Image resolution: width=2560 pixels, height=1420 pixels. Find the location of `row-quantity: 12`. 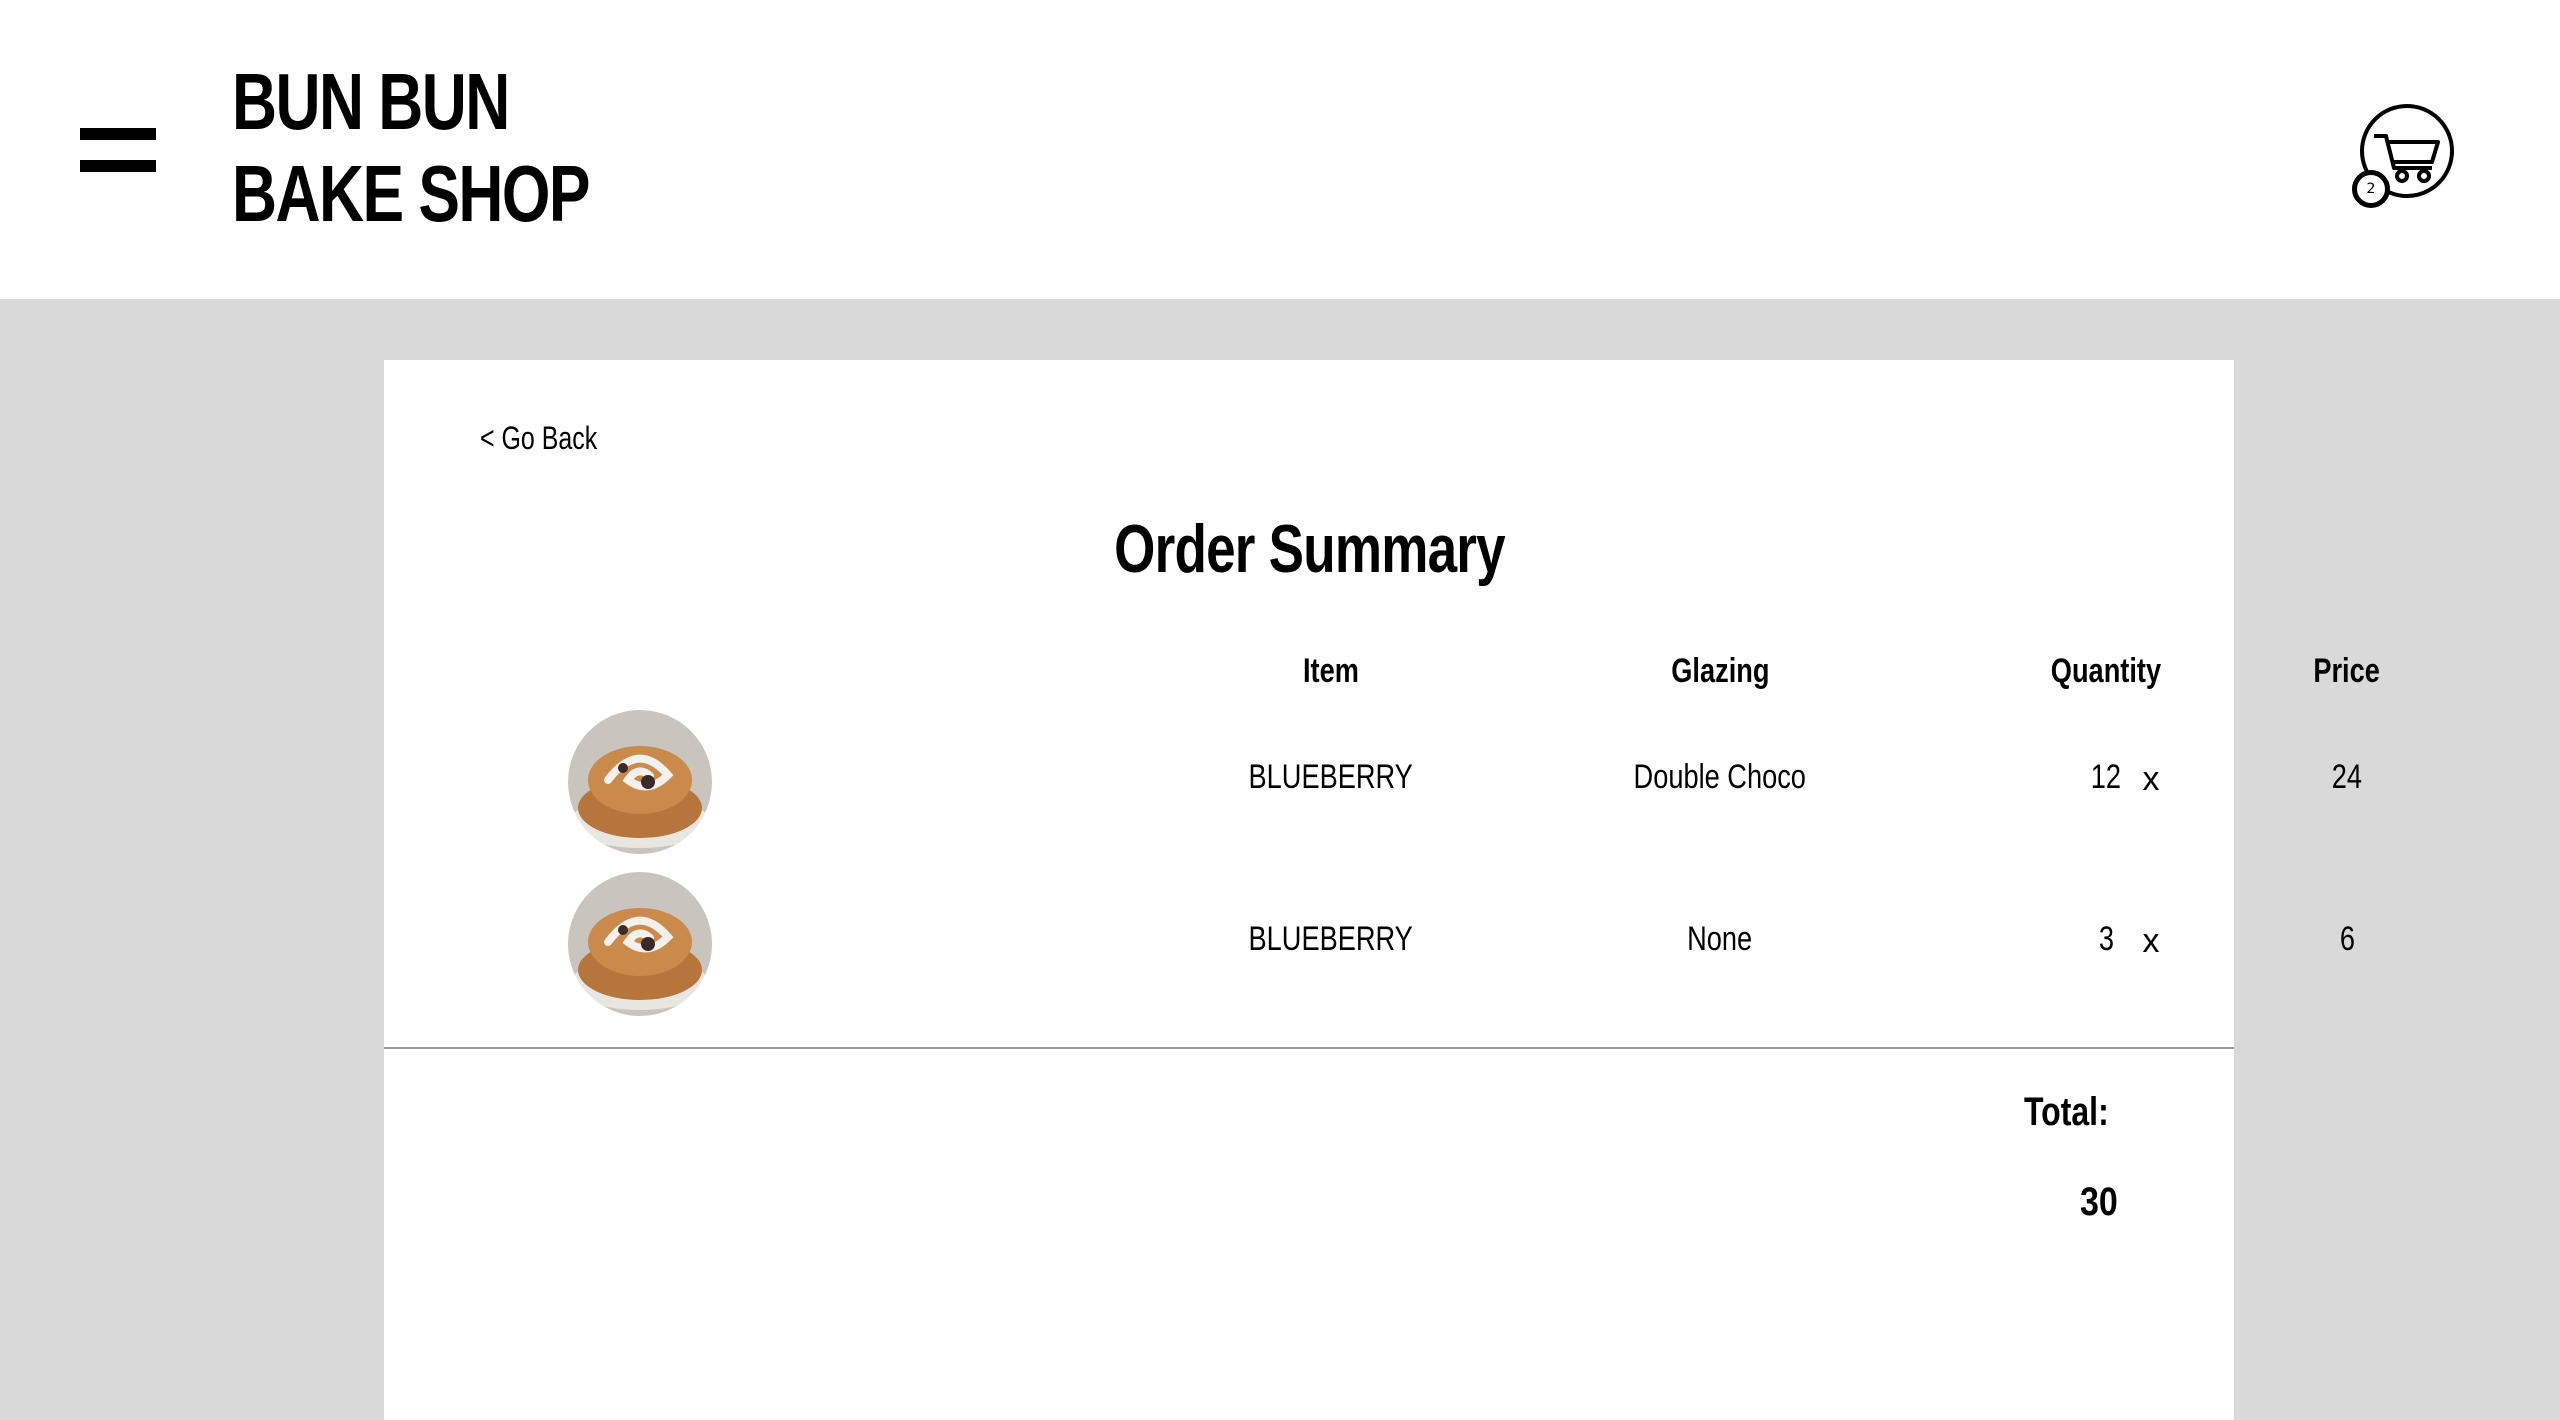

row-quantity: 12 is located at coordinates (2106, 777).